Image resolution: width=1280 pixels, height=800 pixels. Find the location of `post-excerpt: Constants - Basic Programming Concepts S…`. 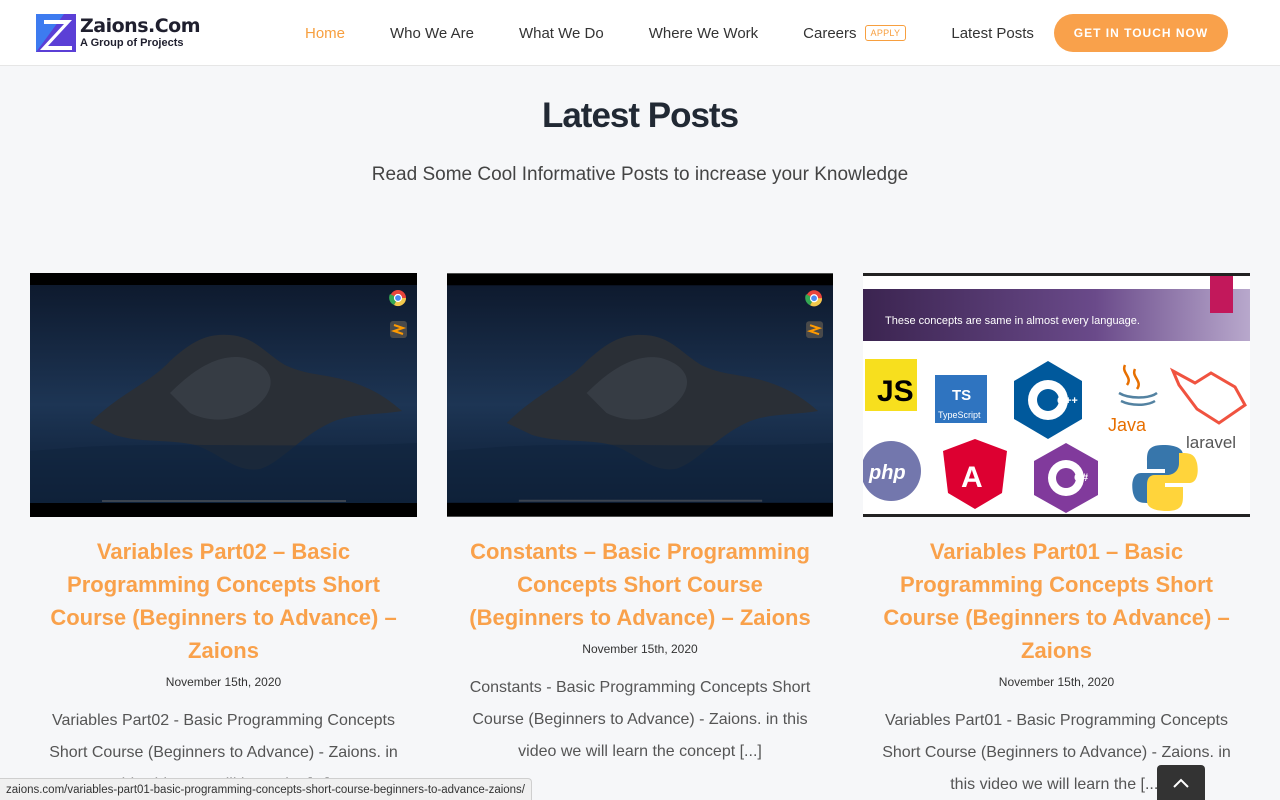

post-excerpt: Constants - Basic Programming Concepts S… is located at coordinates (640, 719).